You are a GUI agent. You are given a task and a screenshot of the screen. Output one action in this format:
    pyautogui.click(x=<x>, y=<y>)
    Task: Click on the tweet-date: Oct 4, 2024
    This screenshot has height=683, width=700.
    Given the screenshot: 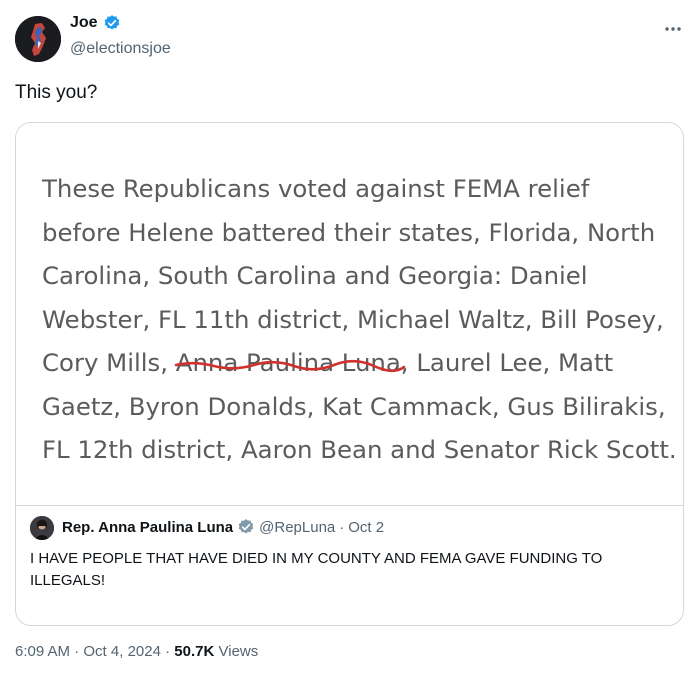 What is the action you would take?
    pyautogui.click(x=122, y=651)
    